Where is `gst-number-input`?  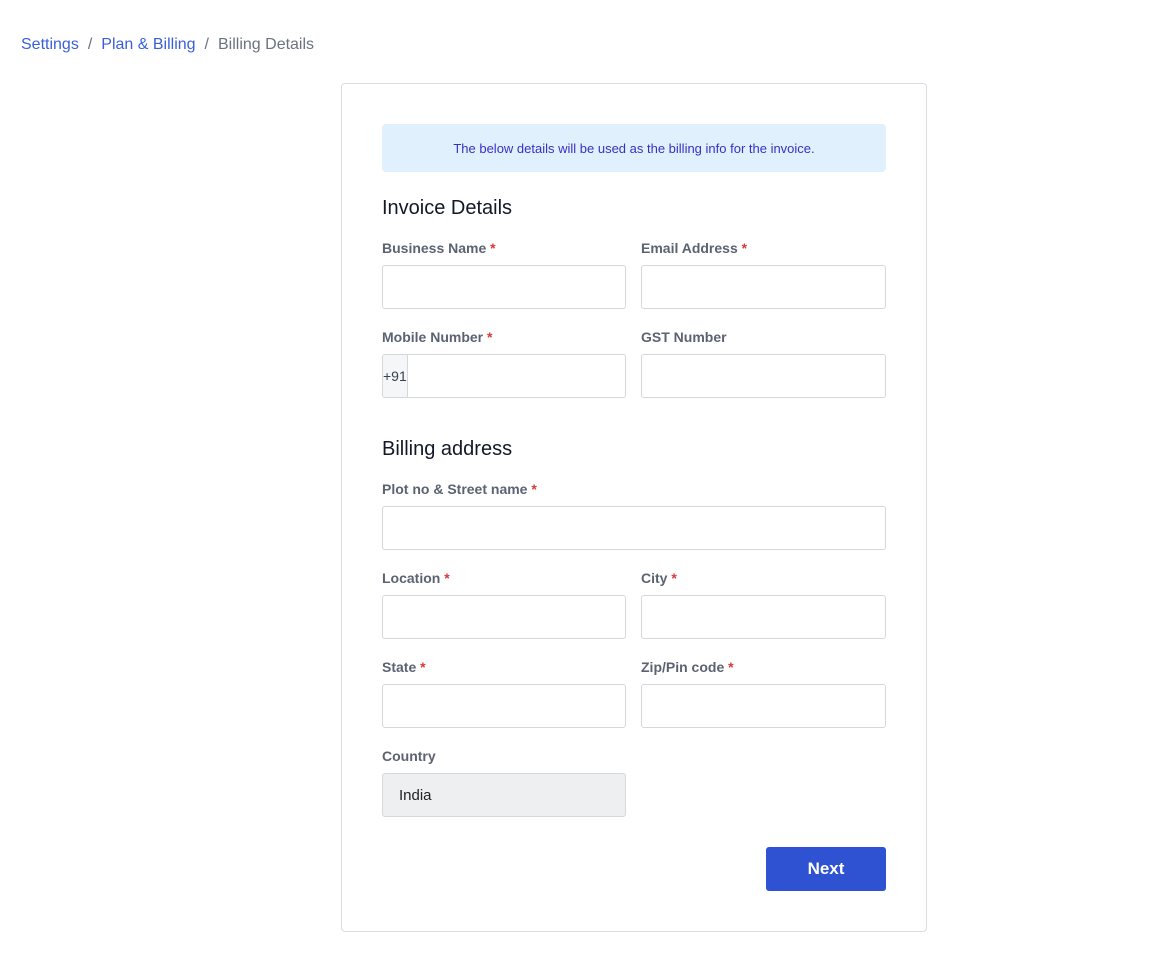 gst-number-input is located at coordinates (763, 376).